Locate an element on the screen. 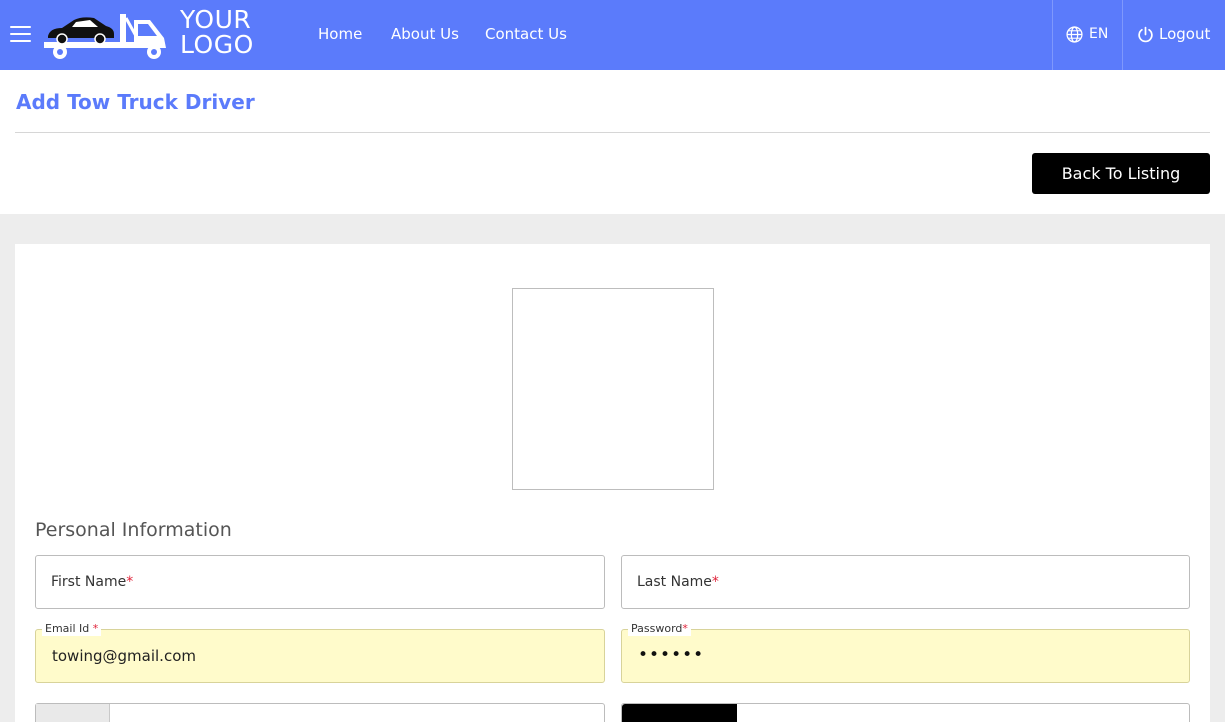 This screenshot has height=722, width=1225. phone-field is located at coordinates (320, 712).